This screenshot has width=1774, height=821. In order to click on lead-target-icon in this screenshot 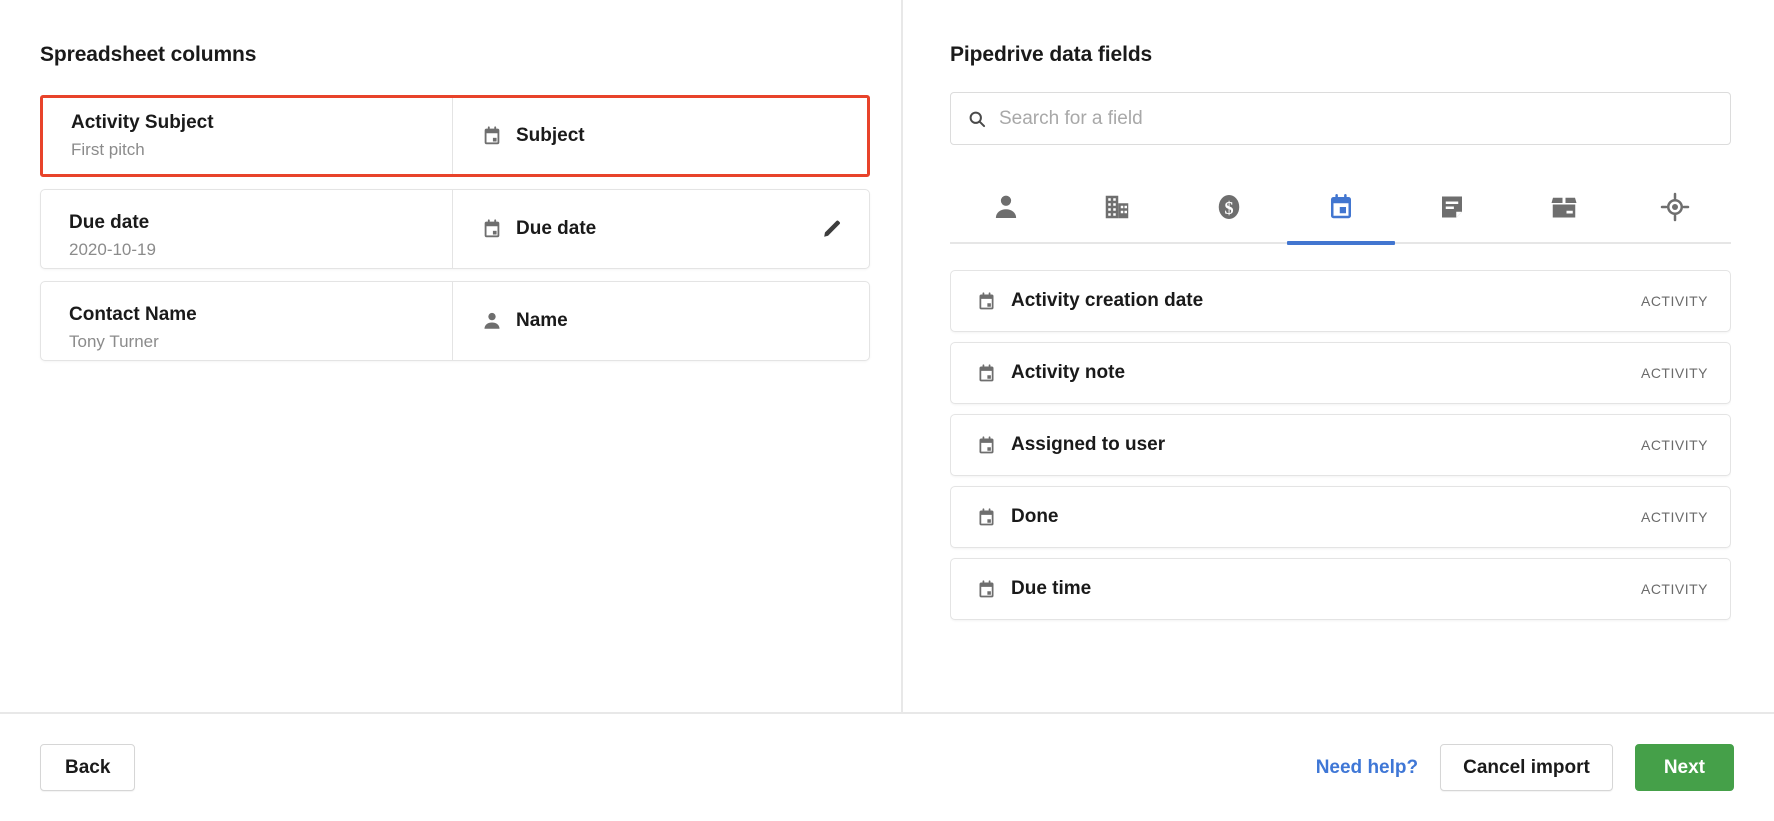, I will do `click(1675, 207)`.